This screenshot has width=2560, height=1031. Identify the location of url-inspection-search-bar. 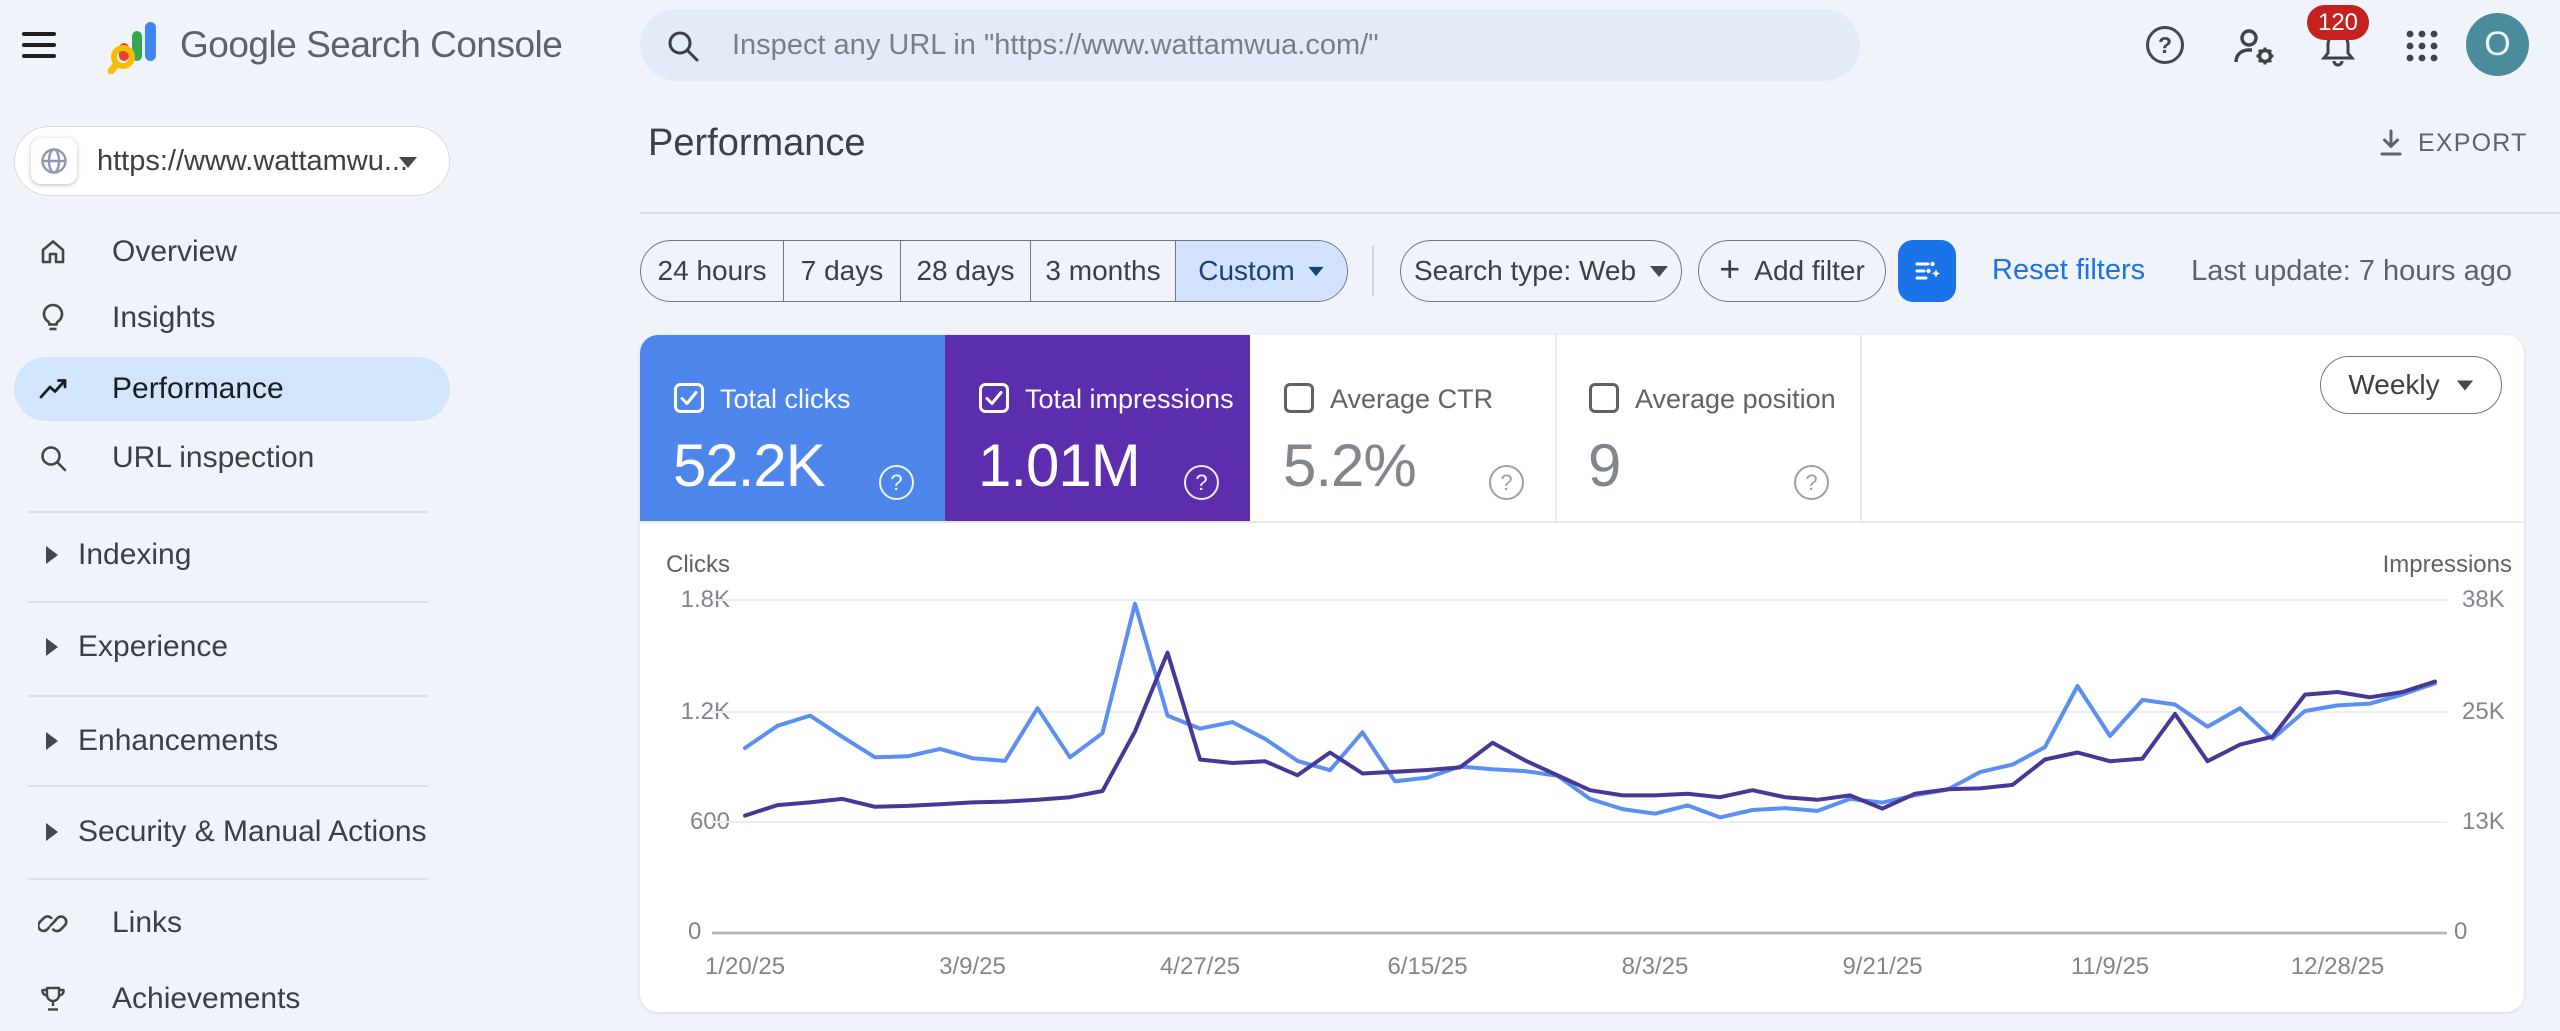
(1250, 45).